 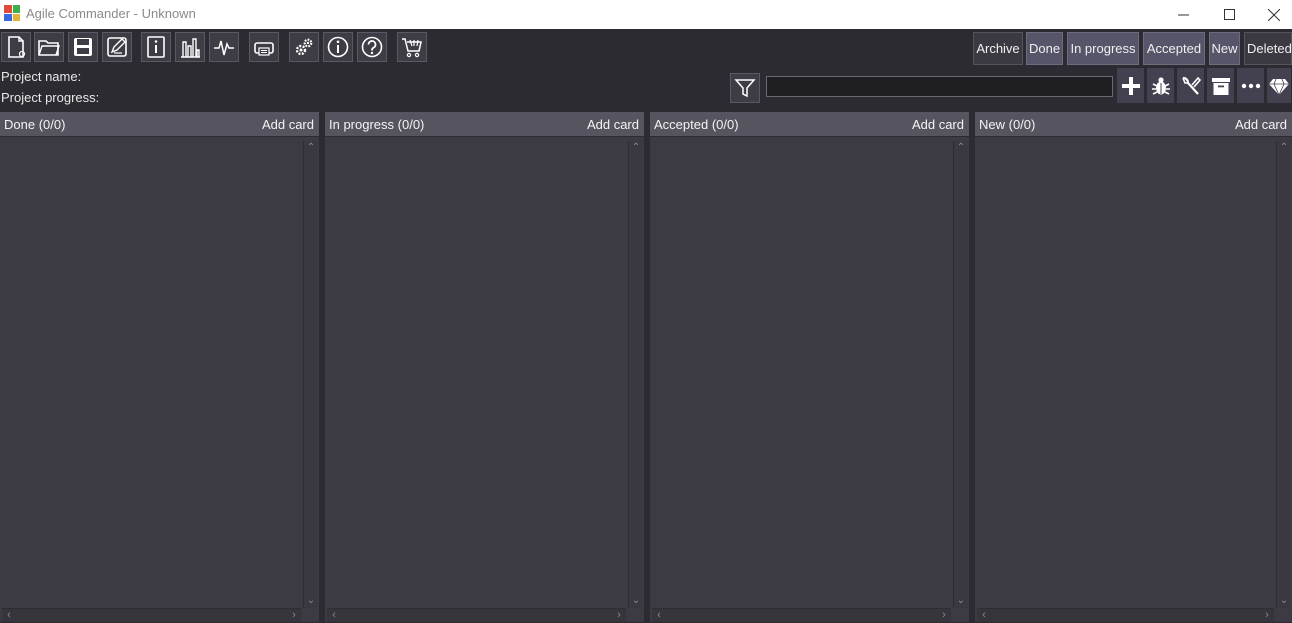 I want to click on help-button, so click(x=372, y=47).